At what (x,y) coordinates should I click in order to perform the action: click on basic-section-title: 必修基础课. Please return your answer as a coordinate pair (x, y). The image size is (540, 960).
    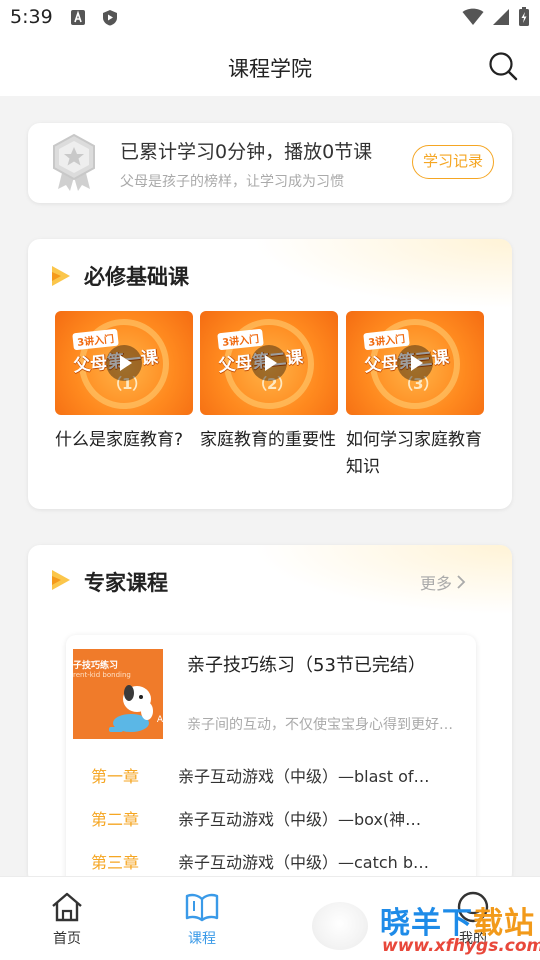
    Looking at the image, I should click on (136, 277).